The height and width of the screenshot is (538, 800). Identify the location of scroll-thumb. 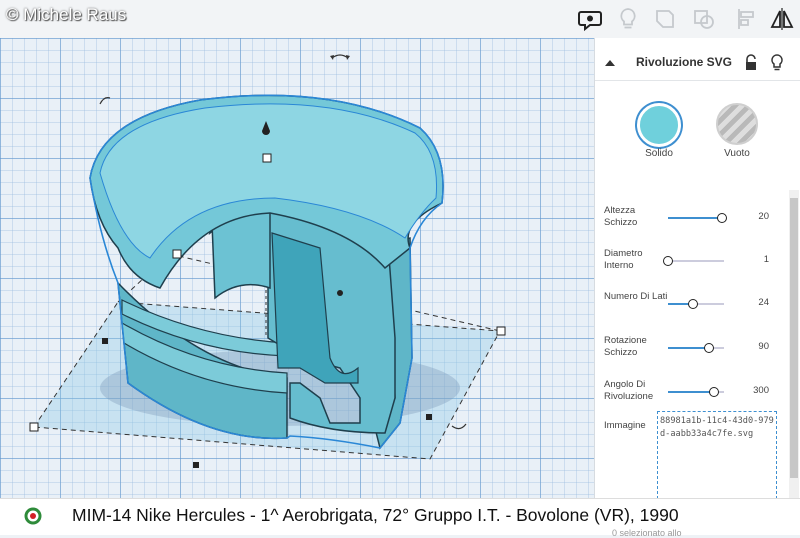
(794, 338).